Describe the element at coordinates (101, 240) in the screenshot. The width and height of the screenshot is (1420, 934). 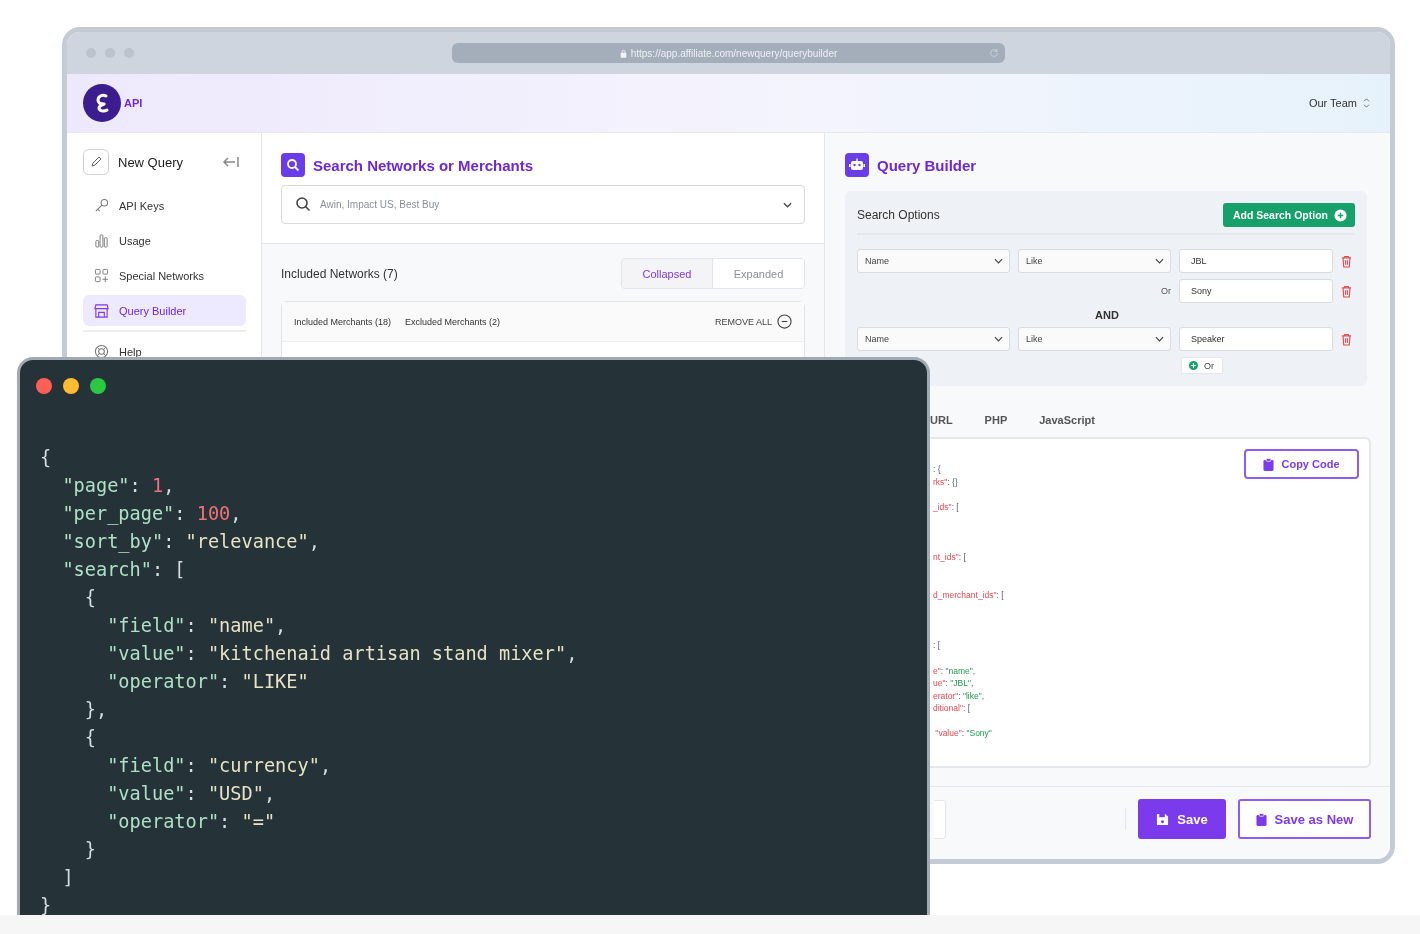
I see `bar-chart-icon` at that location.